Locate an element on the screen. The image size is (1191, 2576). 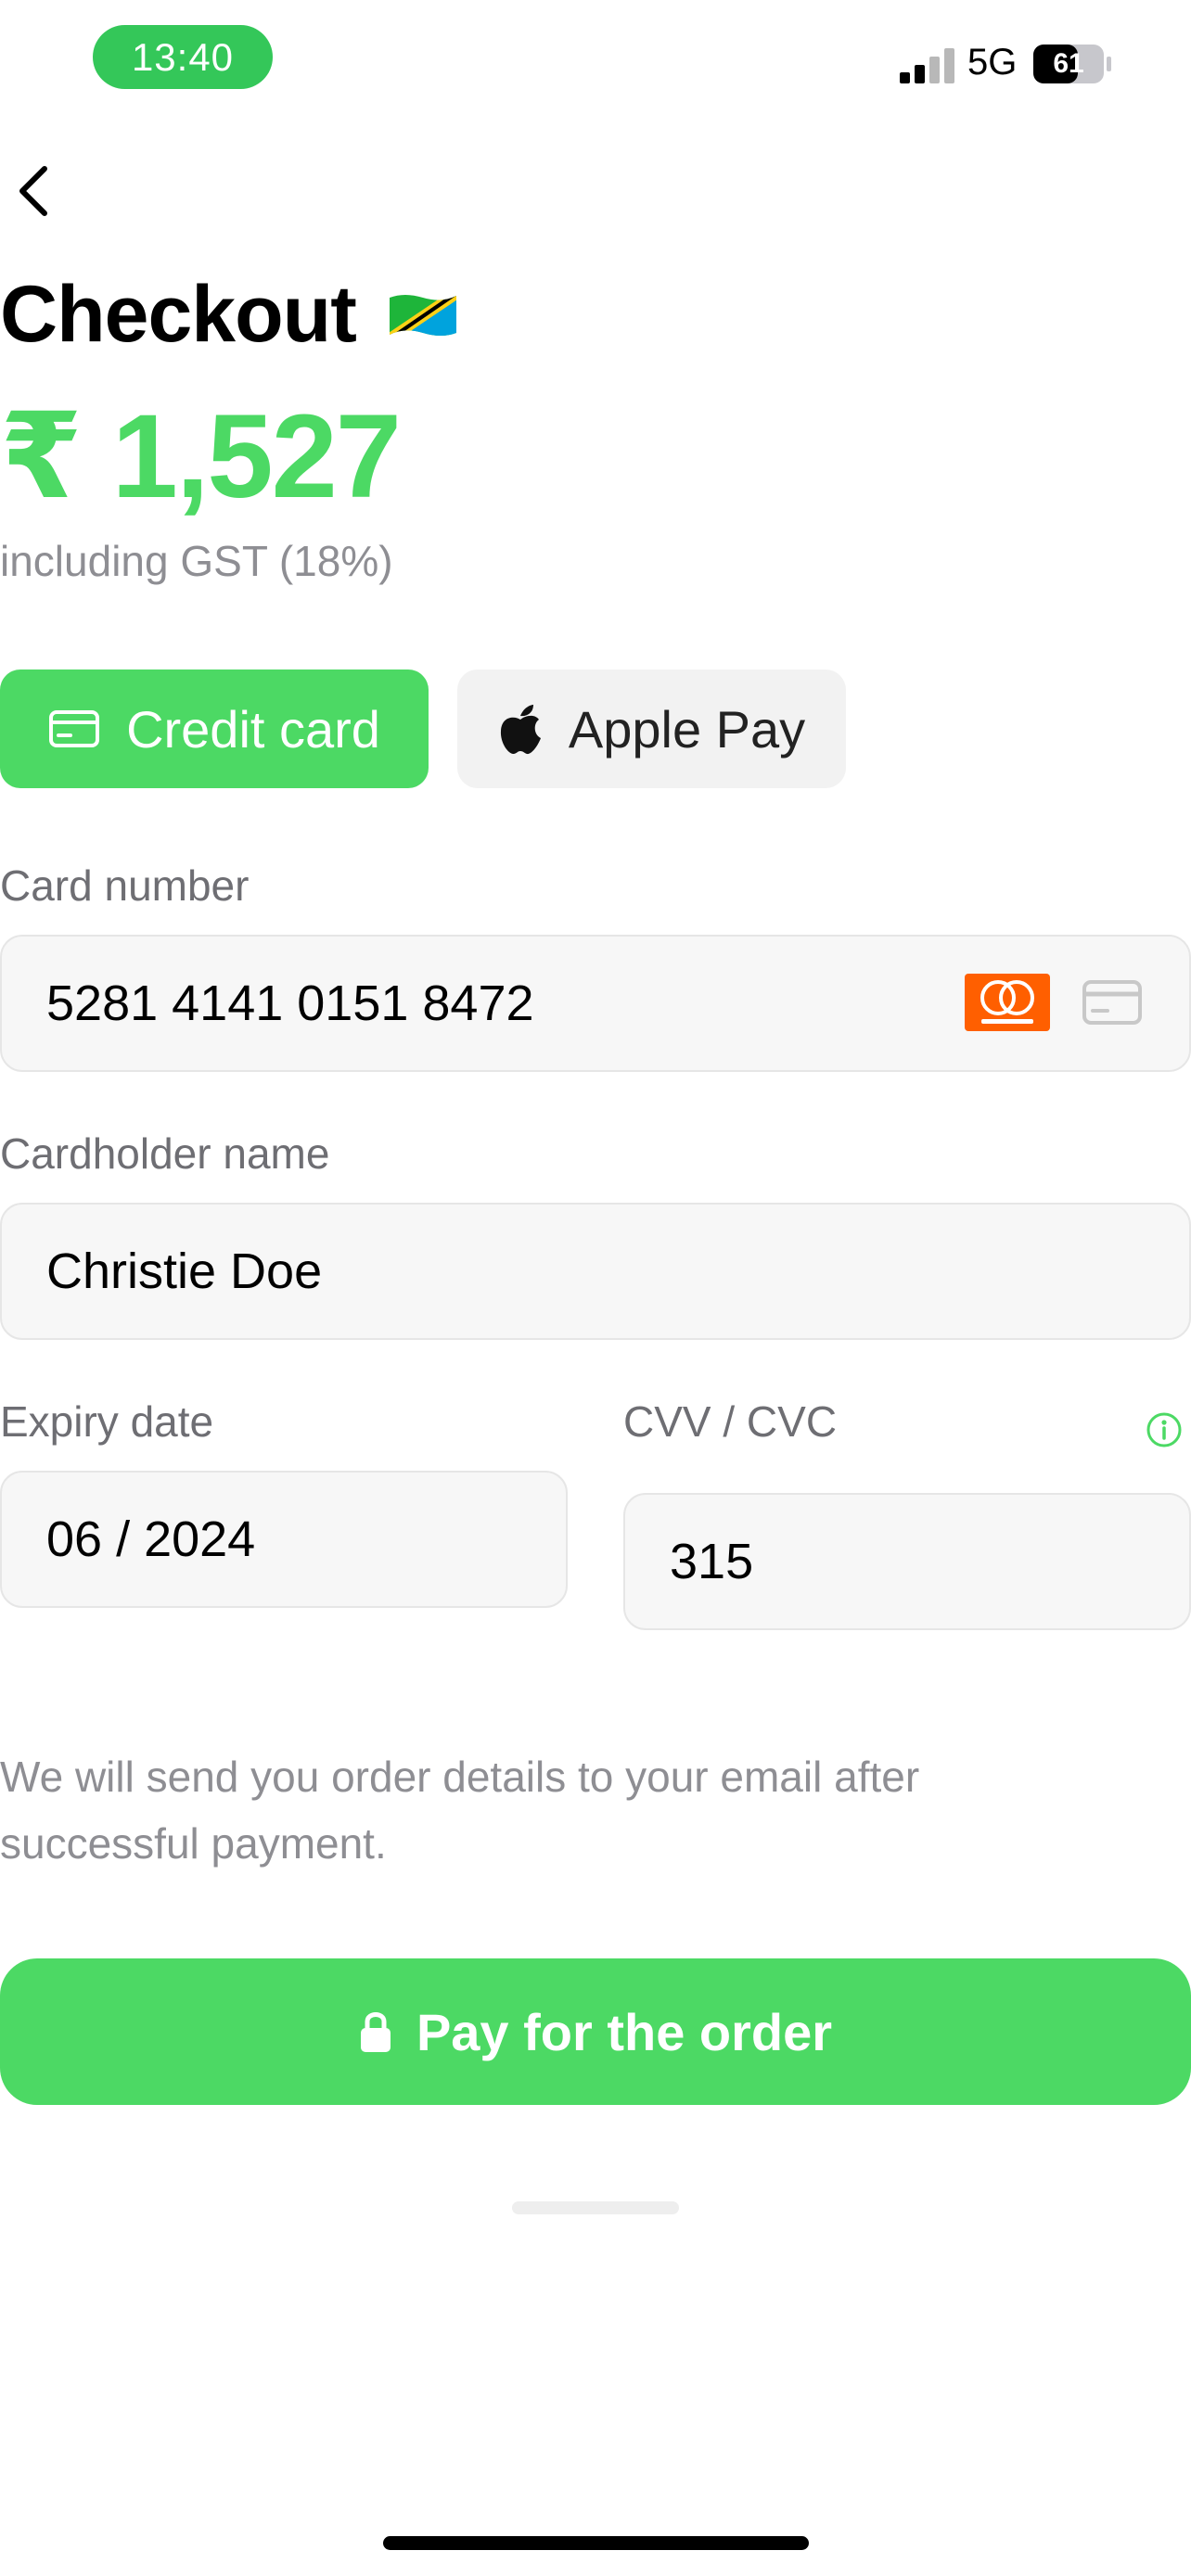
sheet-handle is located at coordinates (595, 2207).